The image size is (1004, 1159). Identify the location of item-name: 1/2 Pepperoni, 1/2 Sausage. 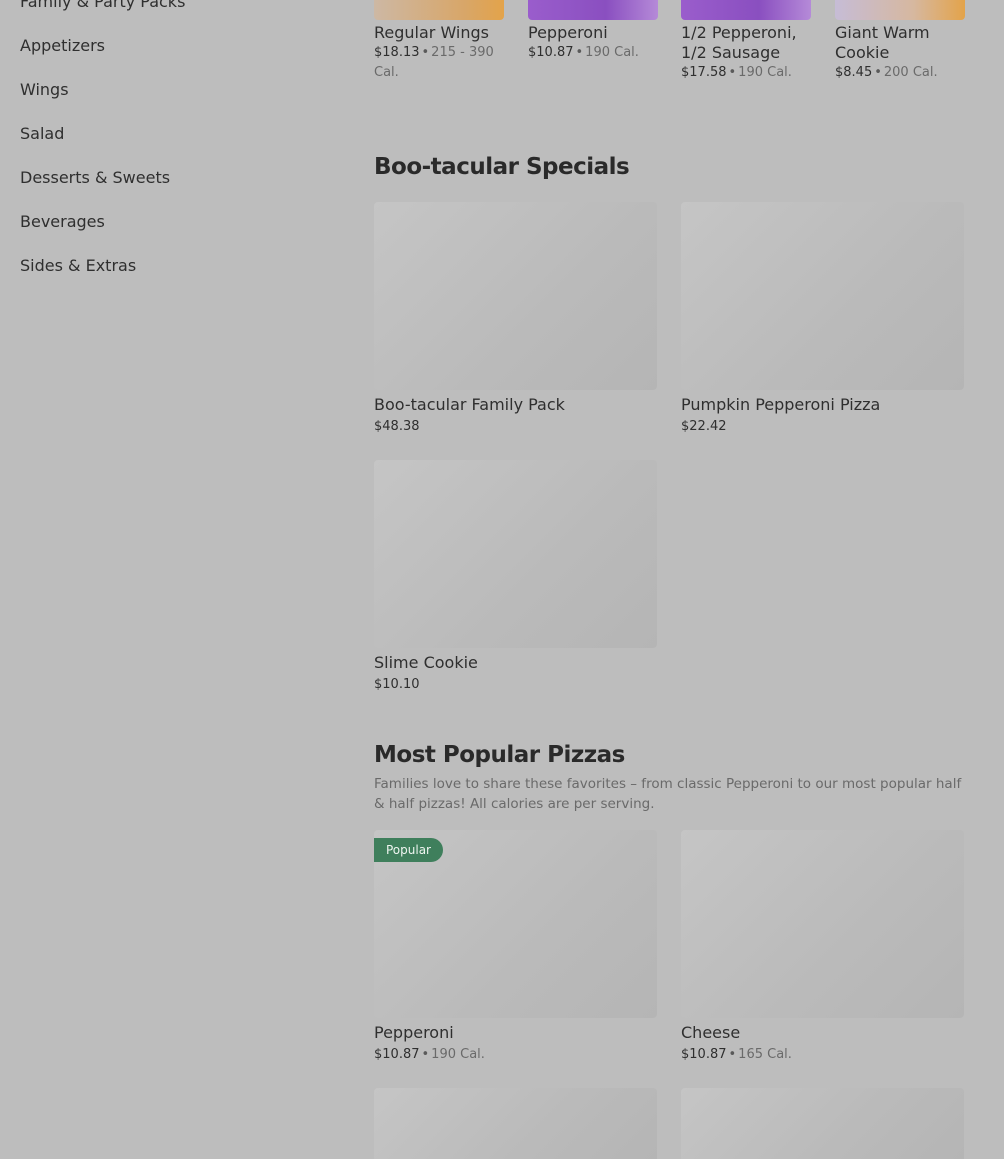
(739, 42).